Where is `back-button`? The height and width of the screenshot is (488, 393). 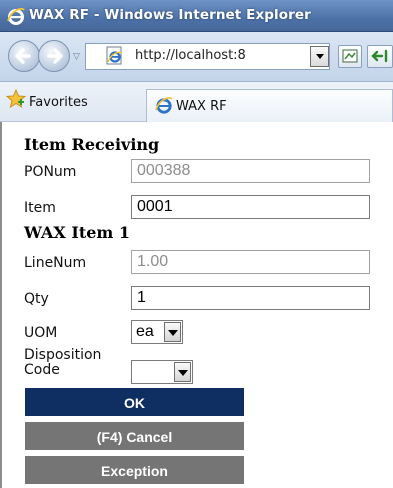 back-button is located at coordinates (24, 56).